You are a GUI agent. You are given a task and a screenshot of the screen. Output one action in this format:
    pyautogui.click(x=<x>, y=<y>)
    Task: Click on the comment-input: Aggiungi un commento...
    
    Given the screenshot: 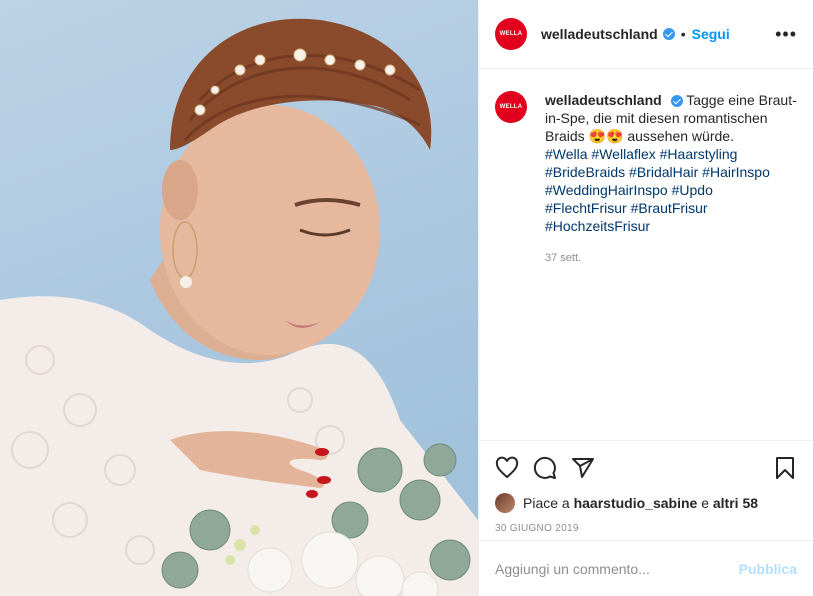 What is the action you would take?
    pyautogui.click(x=572, y=569)
    